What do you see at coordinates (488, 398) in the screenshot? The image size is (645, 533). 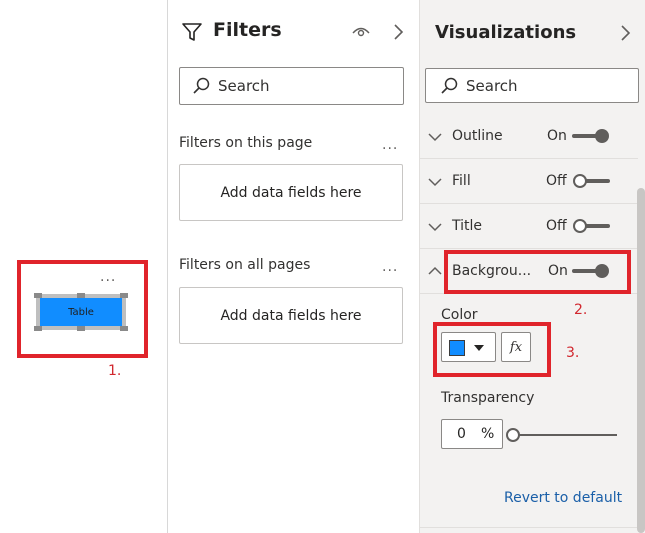 I see `transparency-label: Transparency` at bounding box center [488, 398].